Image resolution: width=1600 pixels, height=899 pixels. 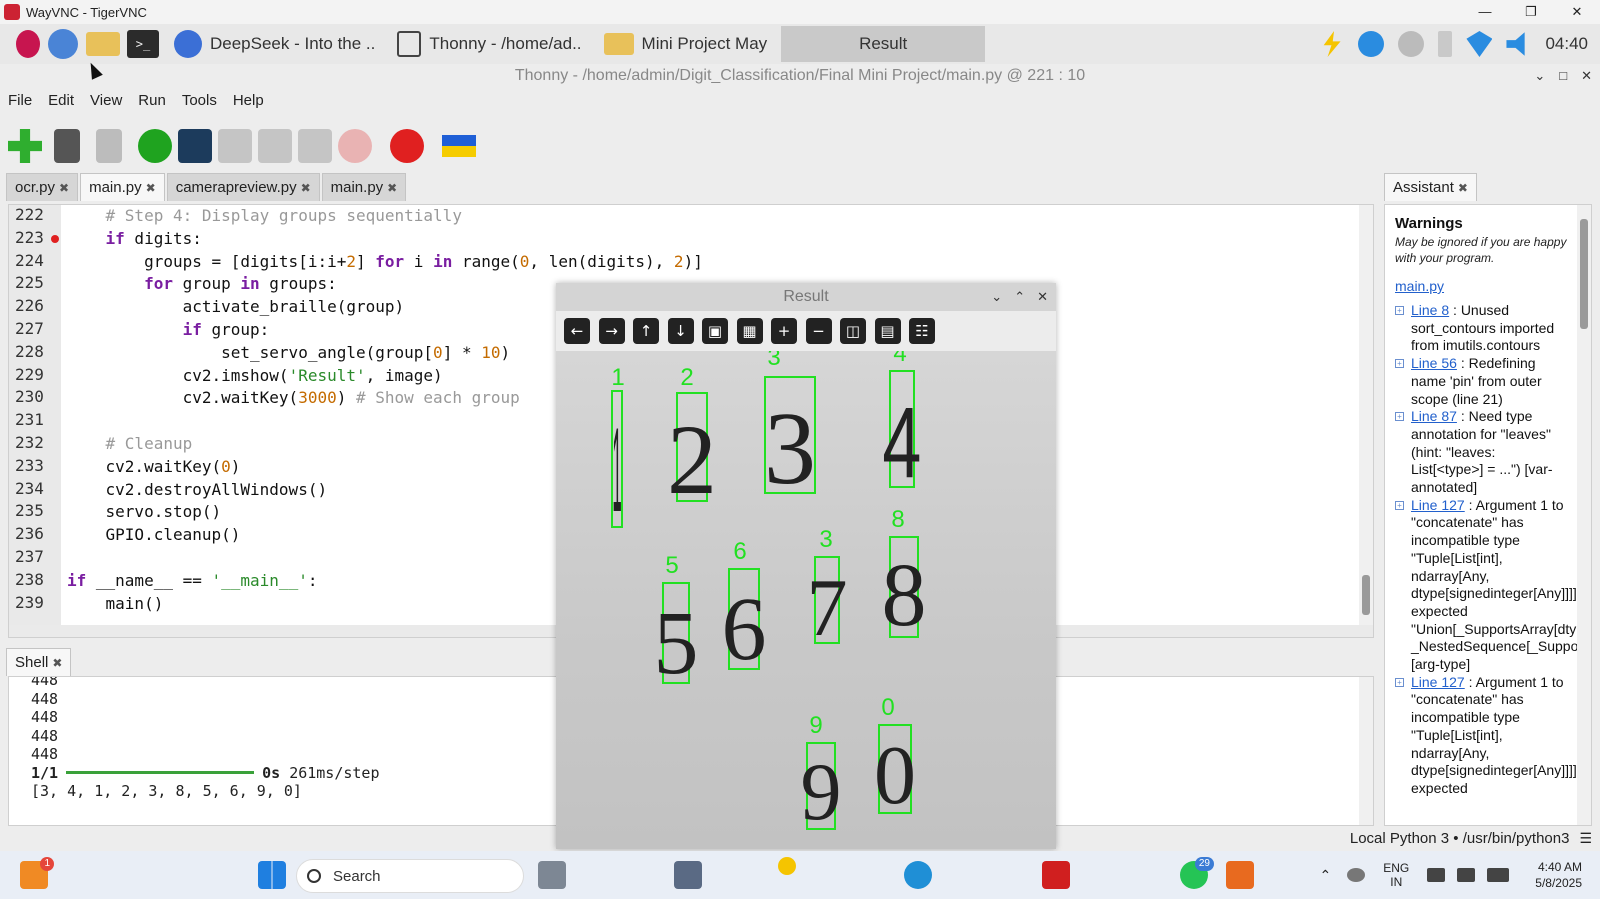 What do you see at coordinates (922, 331) in the screenshot?
I see `properties-icon: ☷` at bounding box center [922, 331].